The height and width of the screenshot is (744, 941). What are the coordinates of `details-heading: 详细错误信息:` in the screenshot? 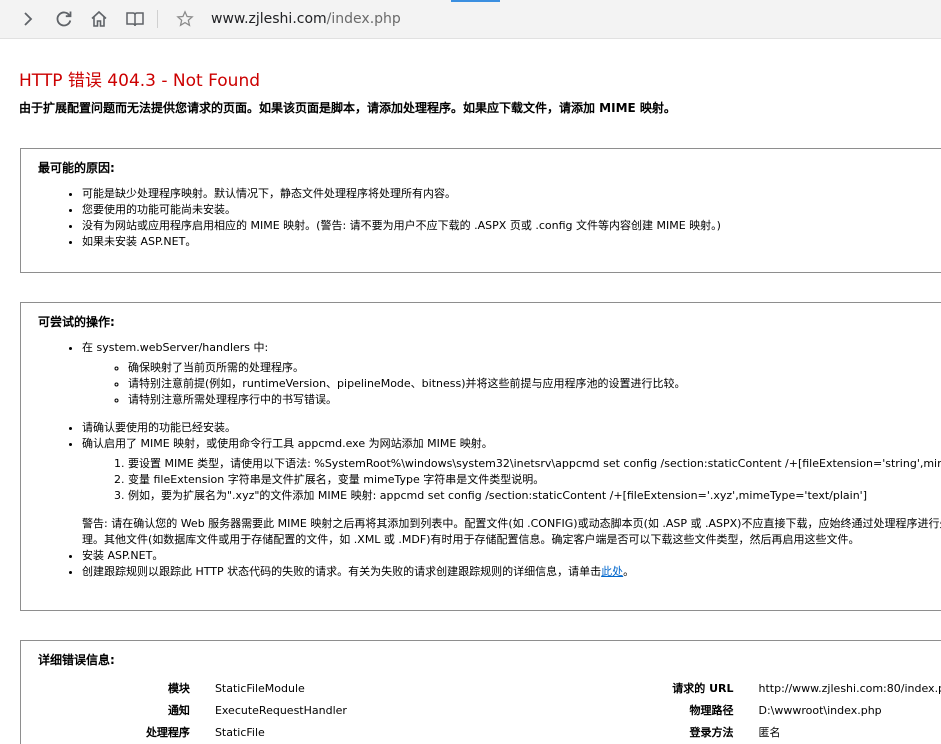 It's located at (76, 660).